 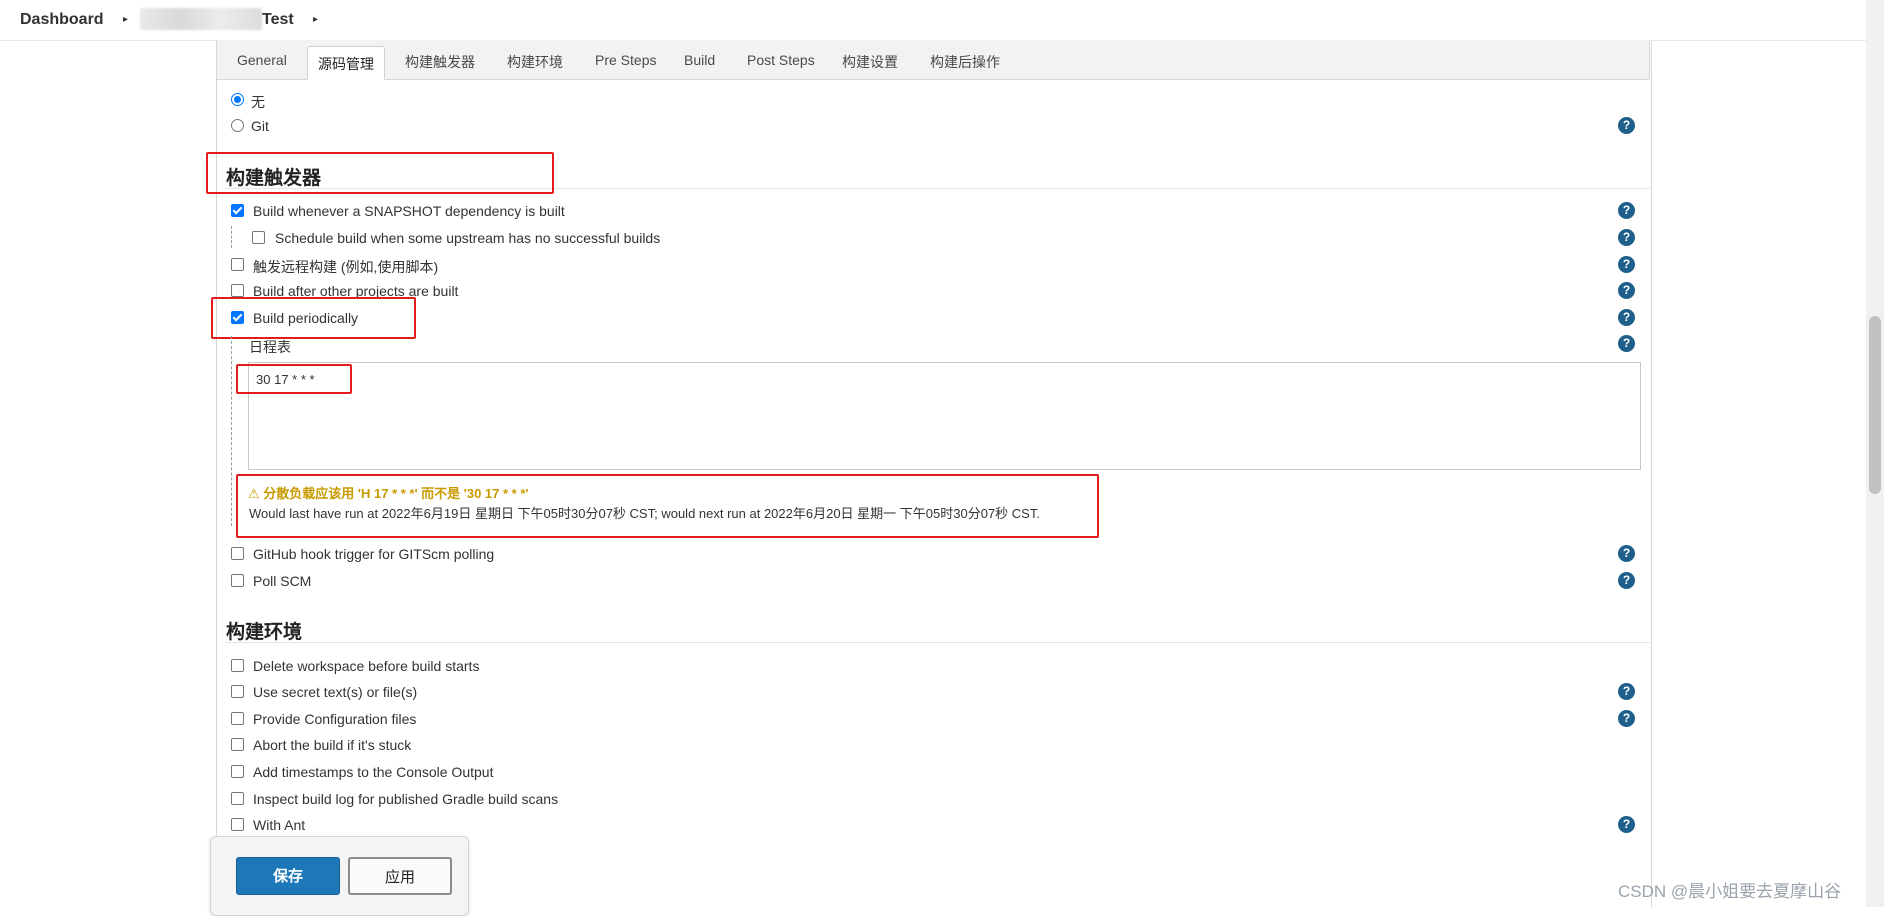 What do you see at coordinates (944, 416) in the screenshot?
I see `schedule-textarea: 30 17 * * *` at bounding box center [944, 416].